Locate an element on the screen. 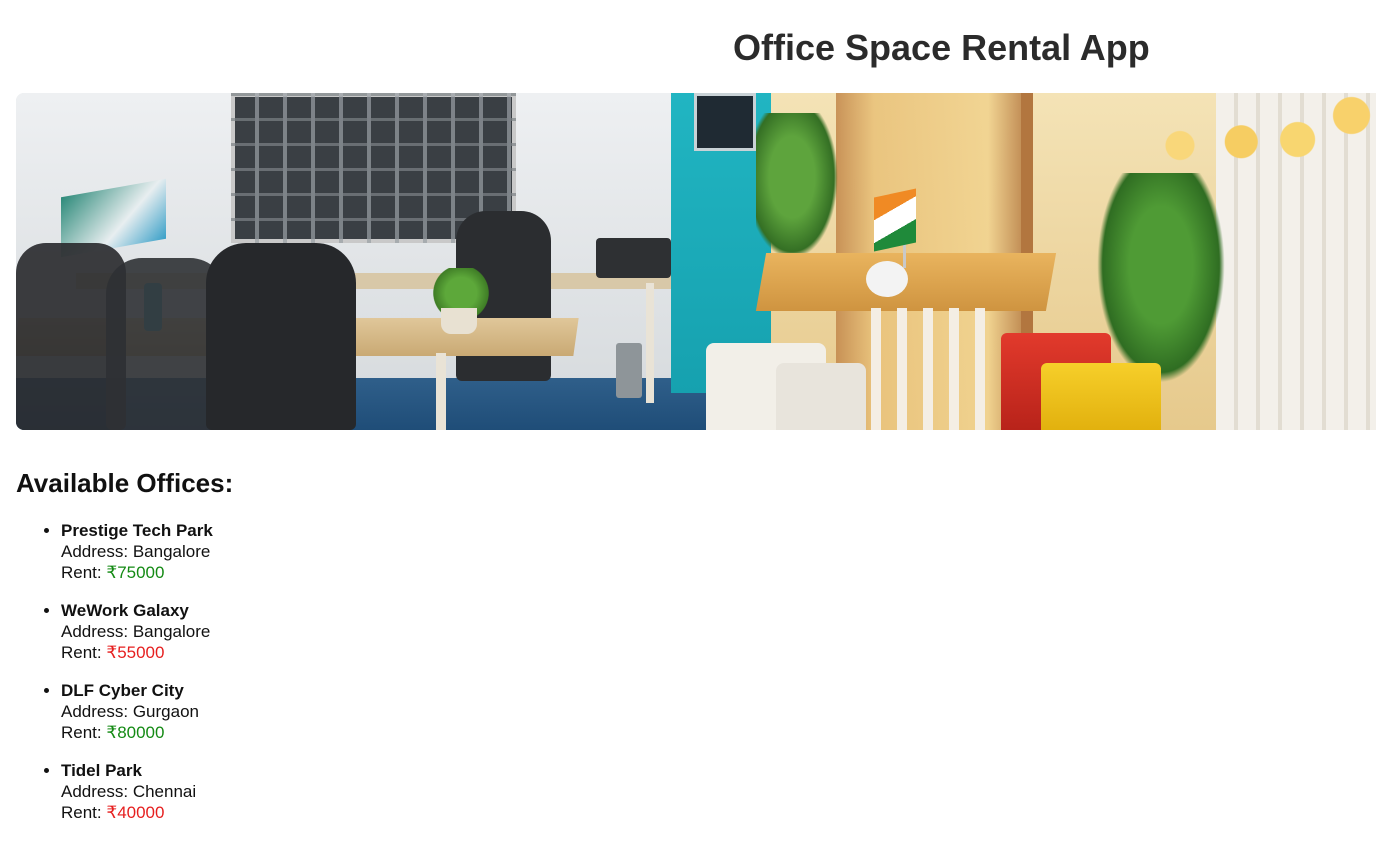  office-address: Address: Gurgaon is located at coordinates (137, 711).